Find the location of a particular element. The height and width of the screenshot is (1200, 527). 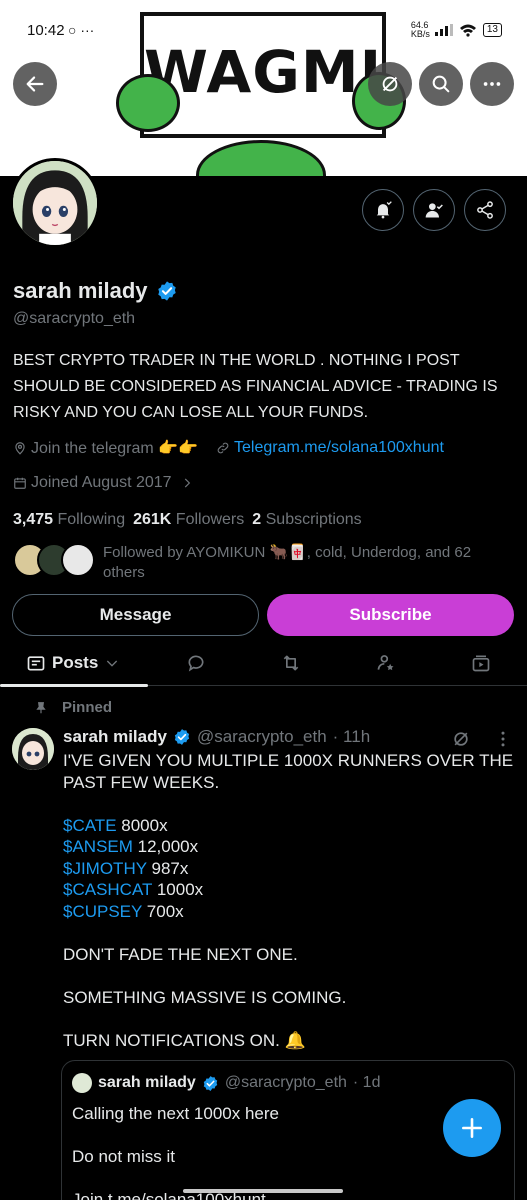

profile-avatar is located at coordinates (55, 203).